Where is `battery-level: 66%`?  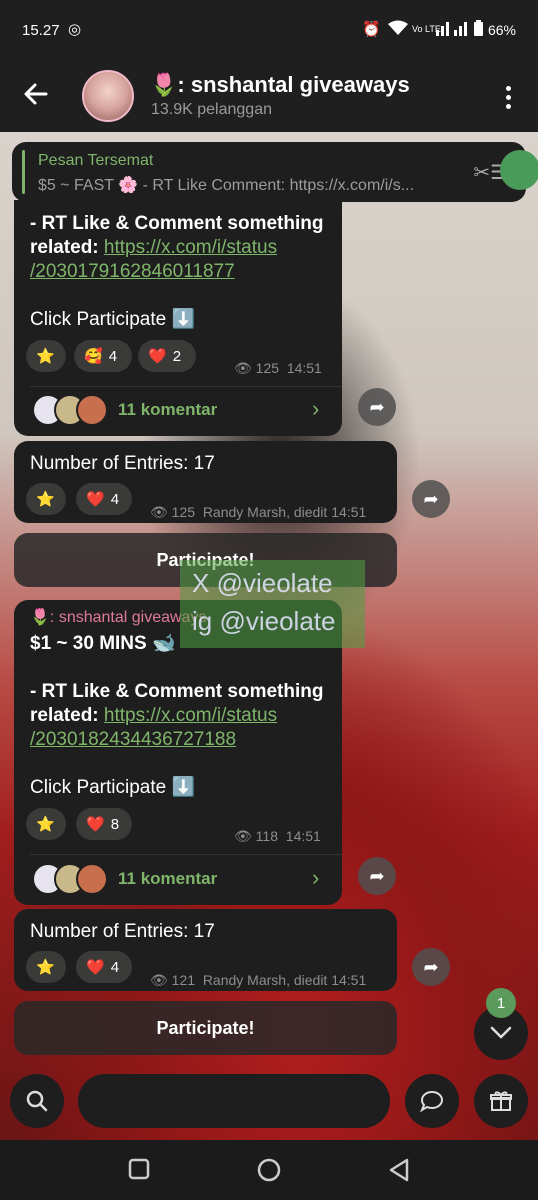
battery-level: 66% is located at coordinates (501, 30).